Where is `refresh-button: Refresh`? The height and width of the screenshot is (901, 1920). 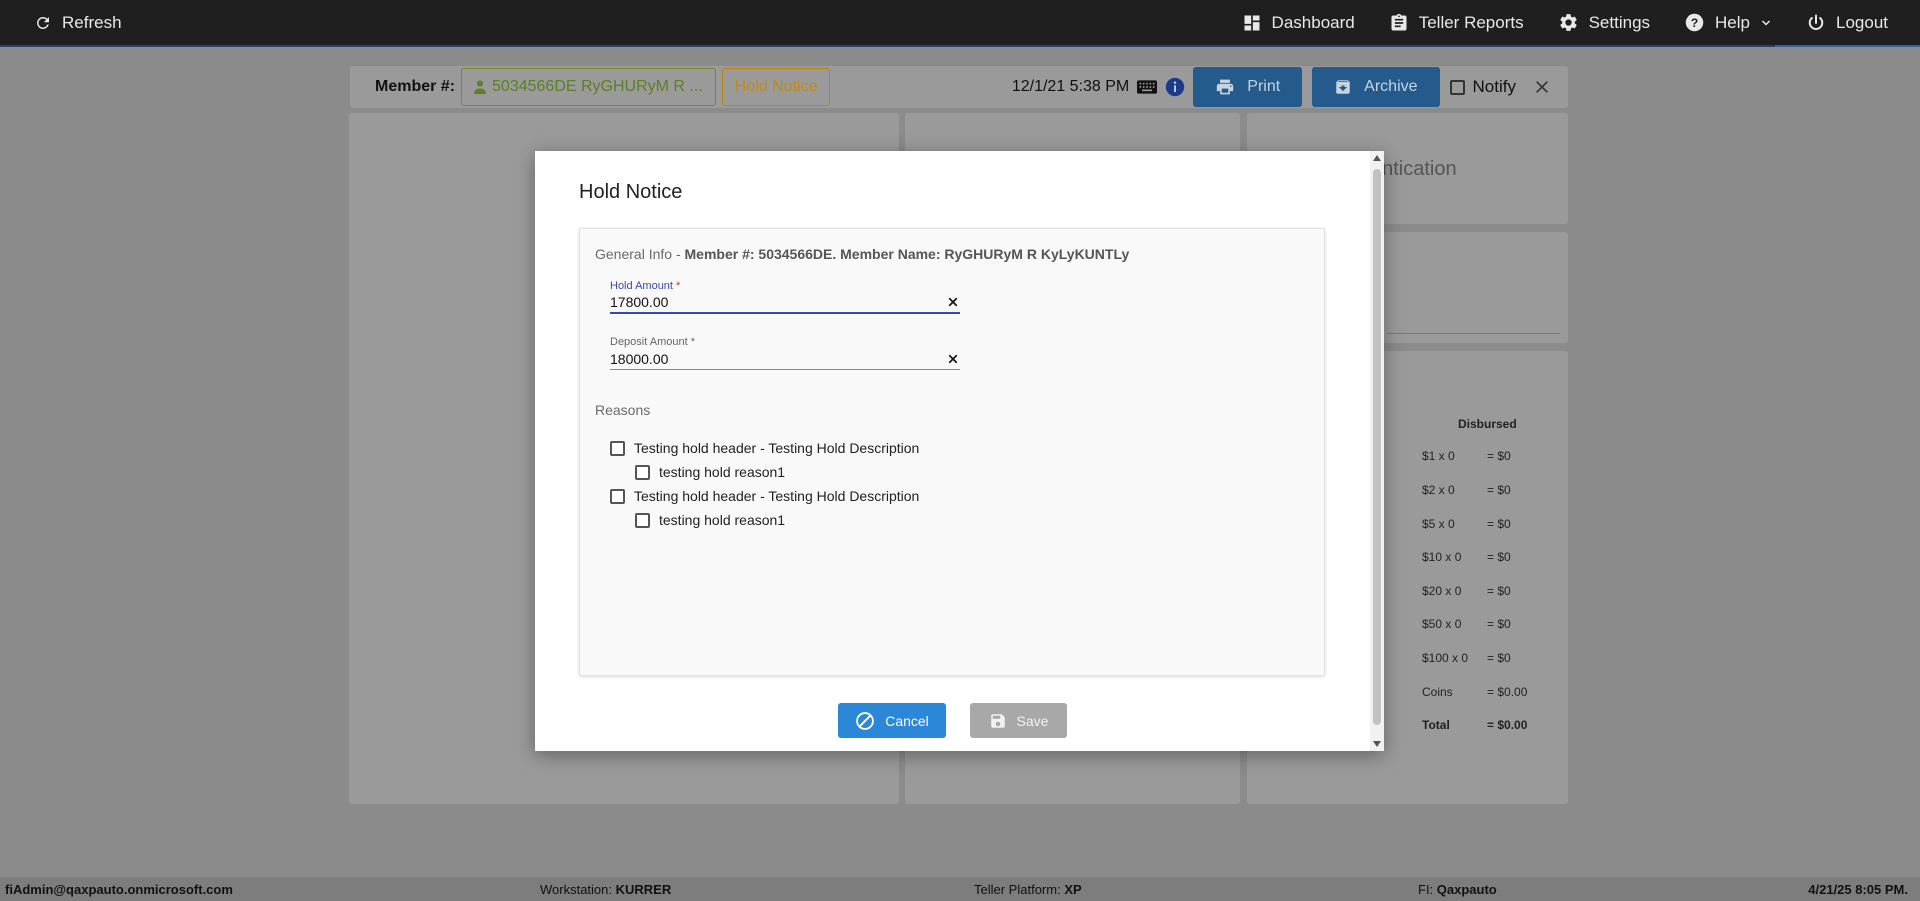
refresh-button: Refresh is located at coordinates (78, 23).